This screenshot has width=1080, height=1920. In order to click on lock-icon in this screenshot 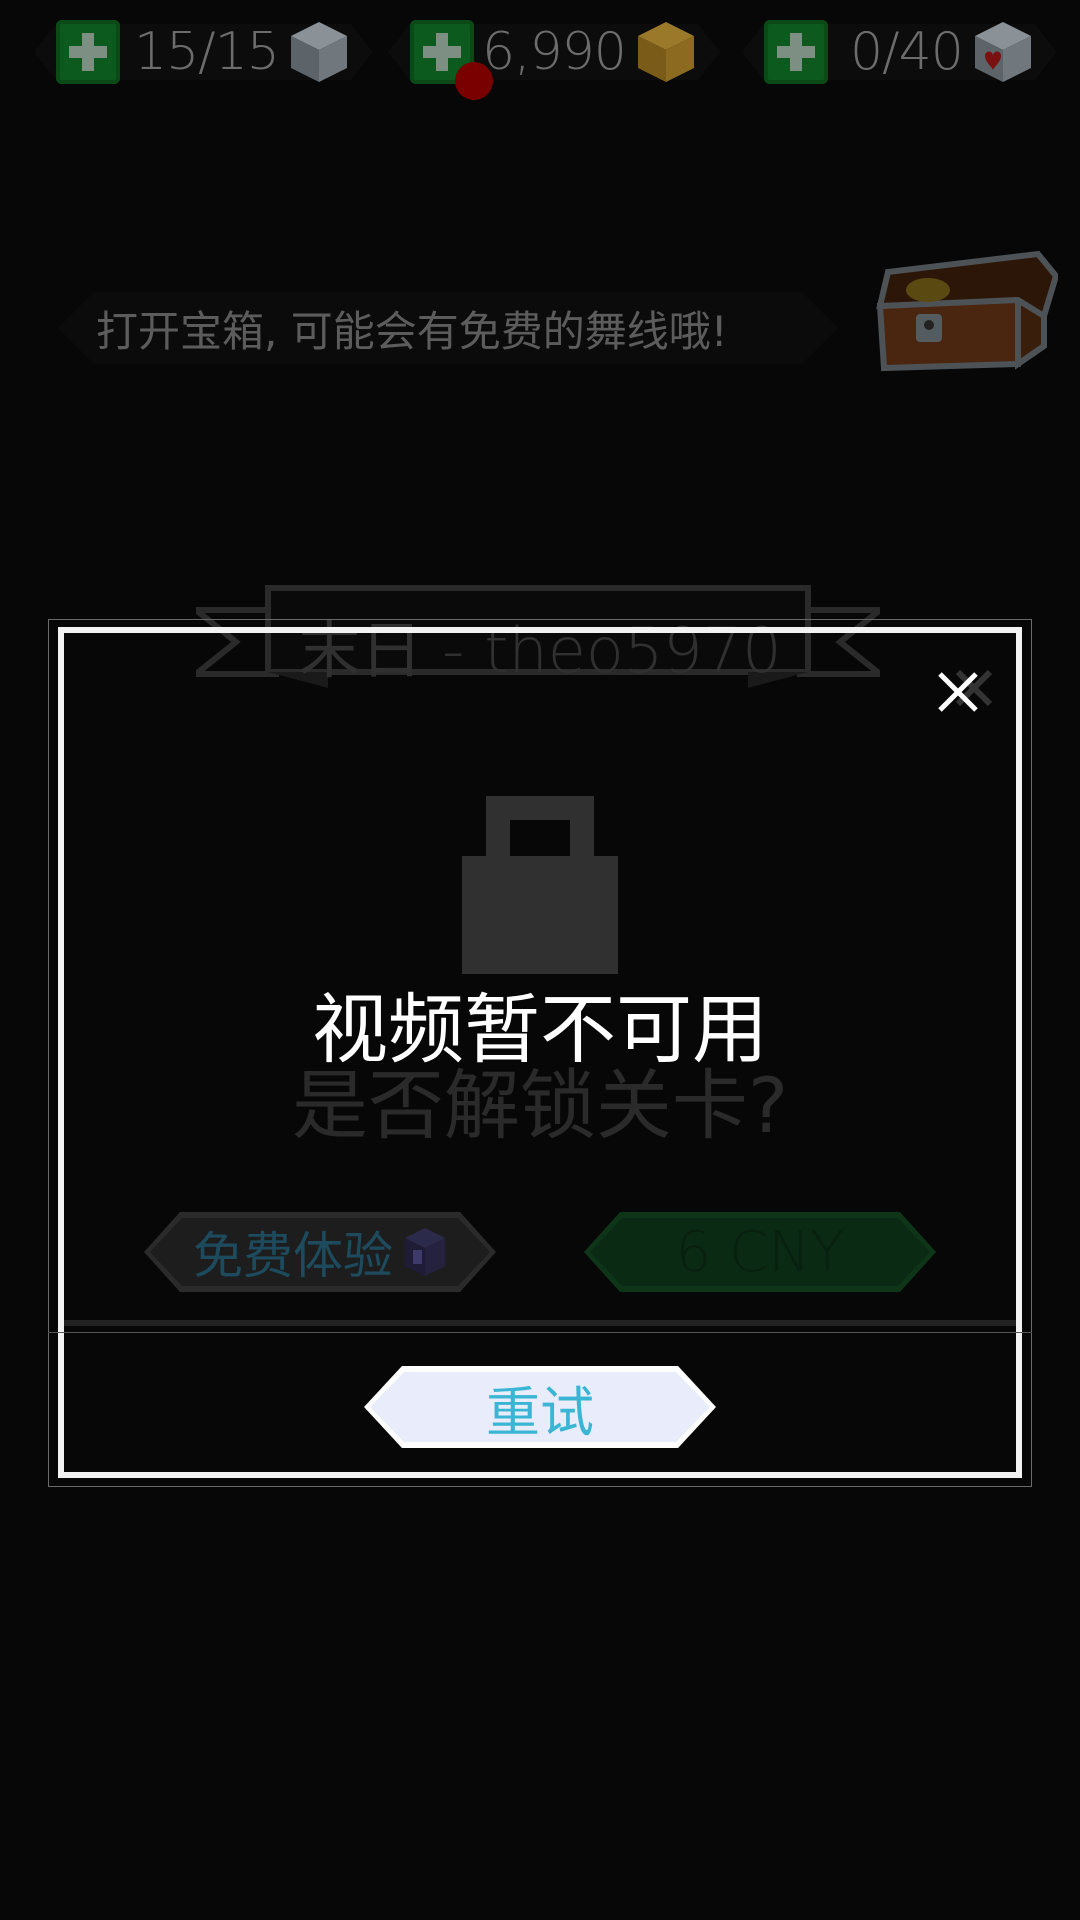, I will do `click(540, 885)`.